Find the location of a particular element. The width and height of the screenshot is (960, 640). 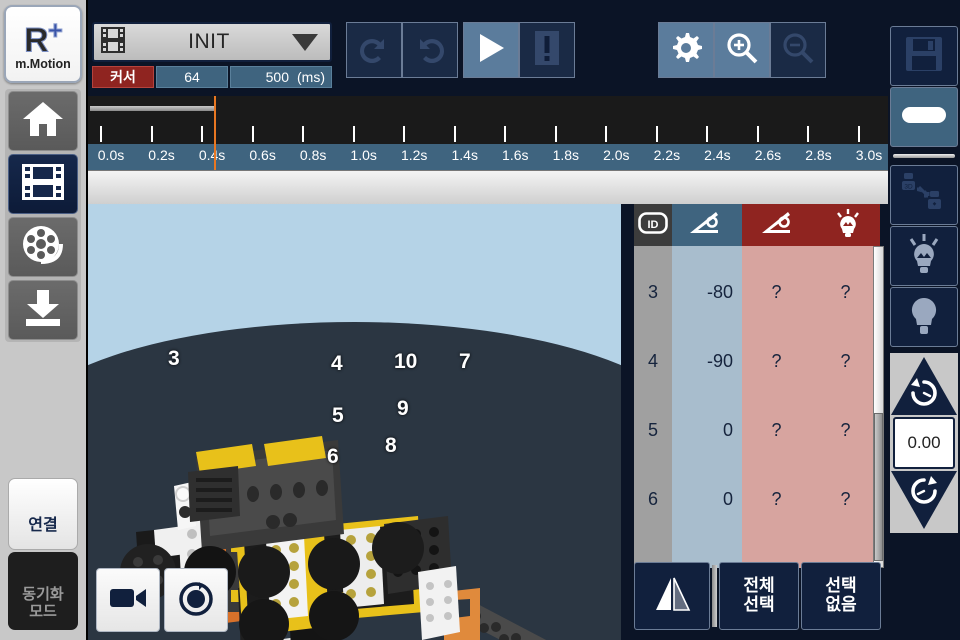

table-row: 4 -90?? is located at coordinates (757, 361).